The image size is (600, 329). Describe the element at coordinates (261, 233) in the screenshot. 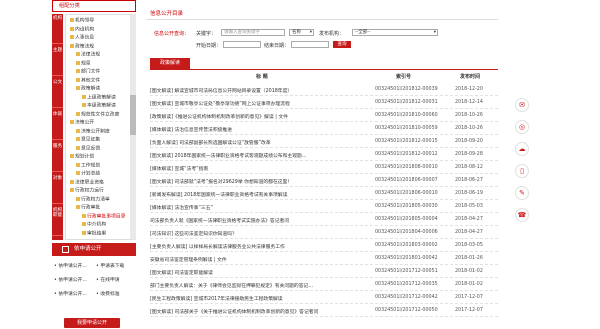

I see `row-title: [司法知识] 这些司法鉴定知识你知道吗？` at that location.